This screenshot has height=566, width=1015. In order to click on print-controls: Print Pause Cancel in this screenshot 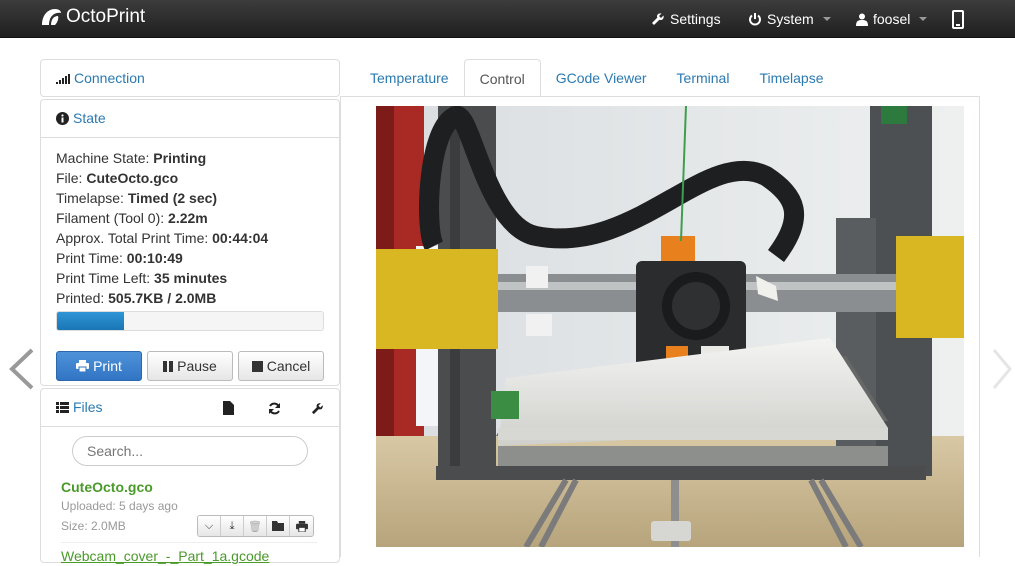, I will do `click(190, 366)`.